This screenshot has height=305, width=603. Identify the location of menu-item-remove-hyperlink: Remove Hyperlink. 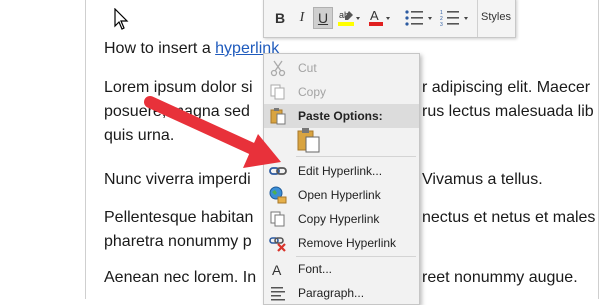
(341, 243).